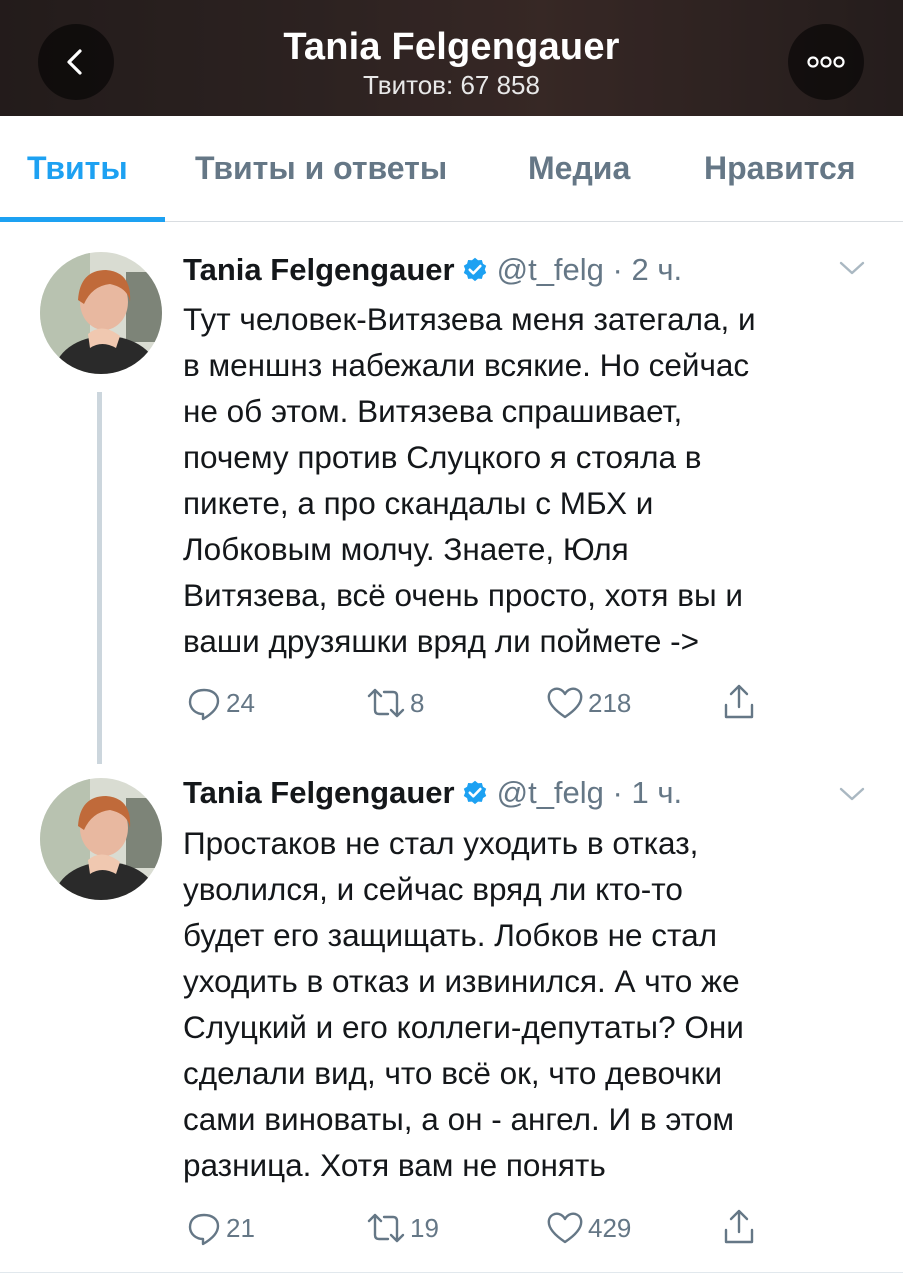 Image resolution: width=903 pixels, height=1280 pixels. I want to click on tweet-text-line: будет его защищать. Лобков не стал, so click(450, 935).